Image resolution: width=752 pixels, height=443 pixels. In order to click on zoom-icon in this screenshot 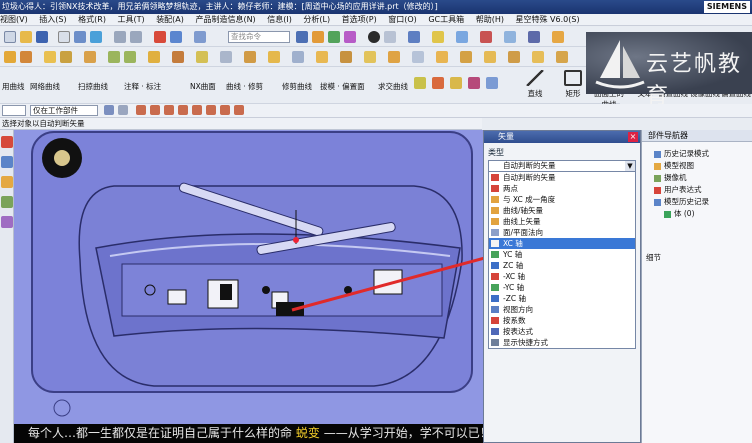, I will do `click(318, 37)`.